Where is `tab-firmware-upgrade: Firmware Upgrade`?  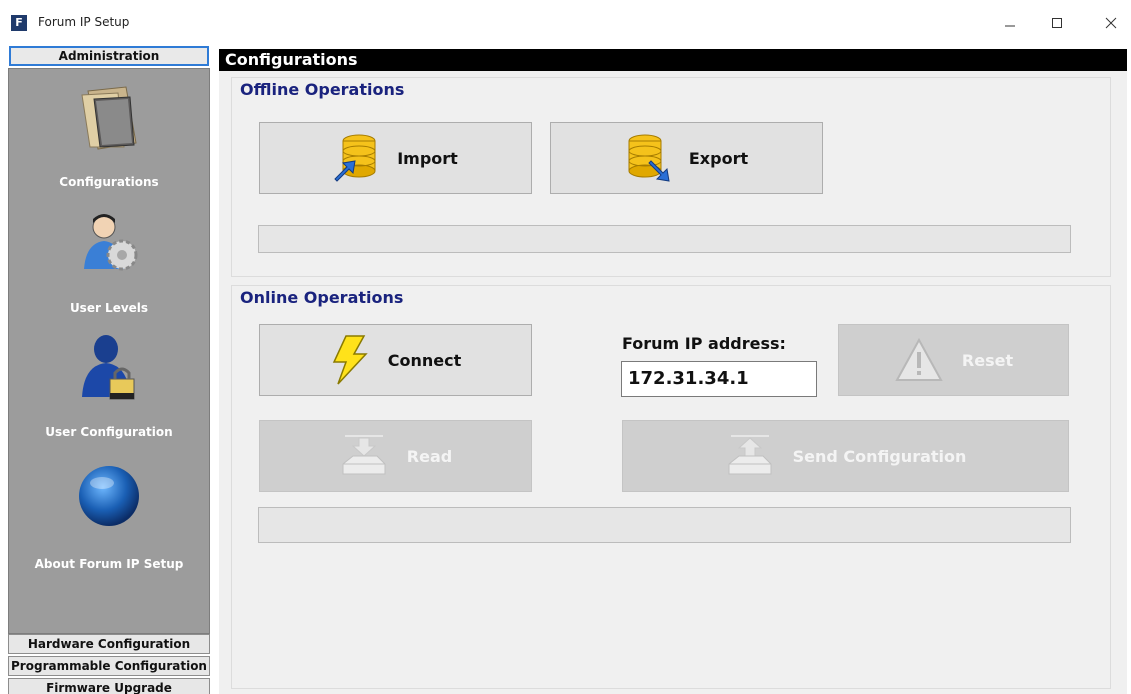 tab-firmware-upgrade: Firmware Upgrade is located at coordinates (109, 686).